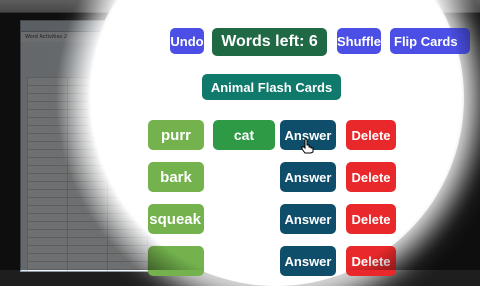 The image size is (480, 286). What do you see at coordinates (176, 135) in the screenshot?
I see `card-word-purr: purr` at bounding box center [176, 135].